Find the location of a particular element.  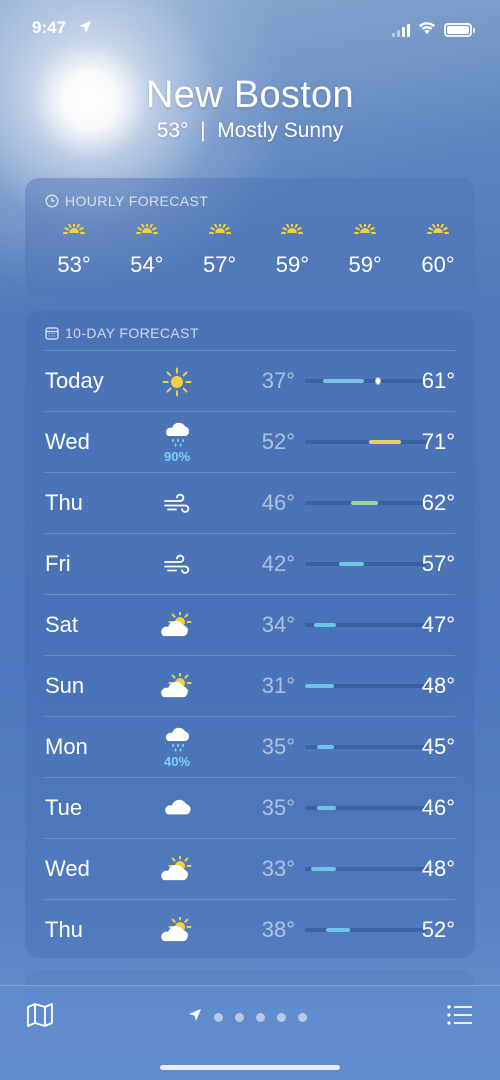

hourly-item: 54° is located at coordinates (147, 249).